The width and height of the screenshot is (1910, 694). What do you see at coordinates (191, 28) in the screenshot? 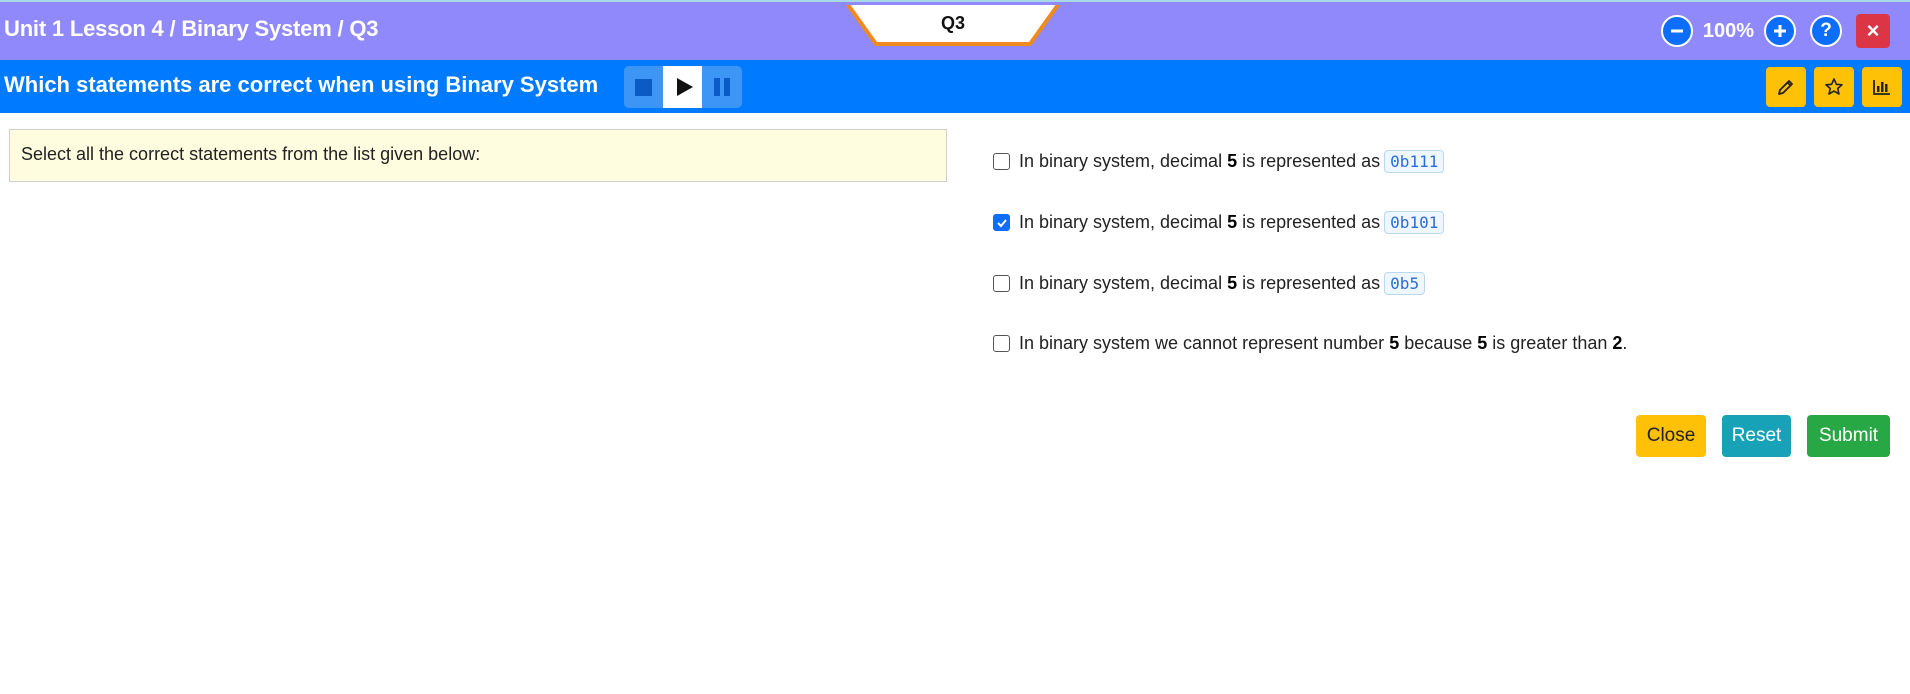
I see `breadcrumb: Unit 1 Lesson 4 / Binary System / Q3` at bounding box center [191, 28].